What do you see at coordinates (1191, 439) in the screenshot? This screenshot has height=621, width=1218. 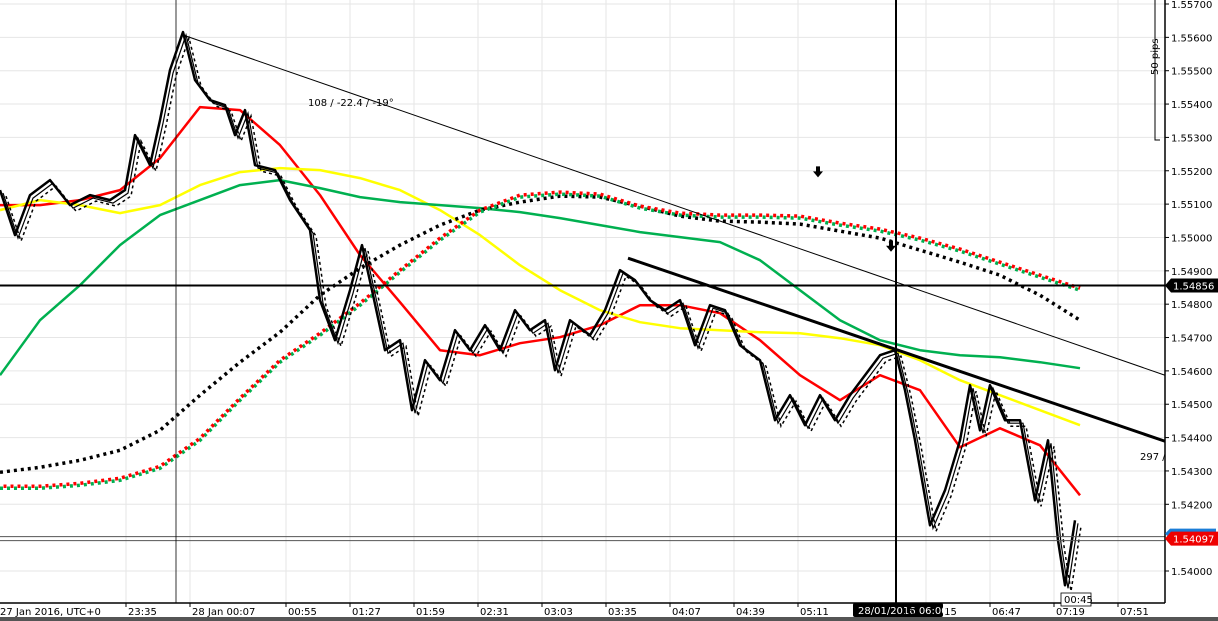 I see `y-tick-label: 1.54400` at bounding box center [1191, 439].